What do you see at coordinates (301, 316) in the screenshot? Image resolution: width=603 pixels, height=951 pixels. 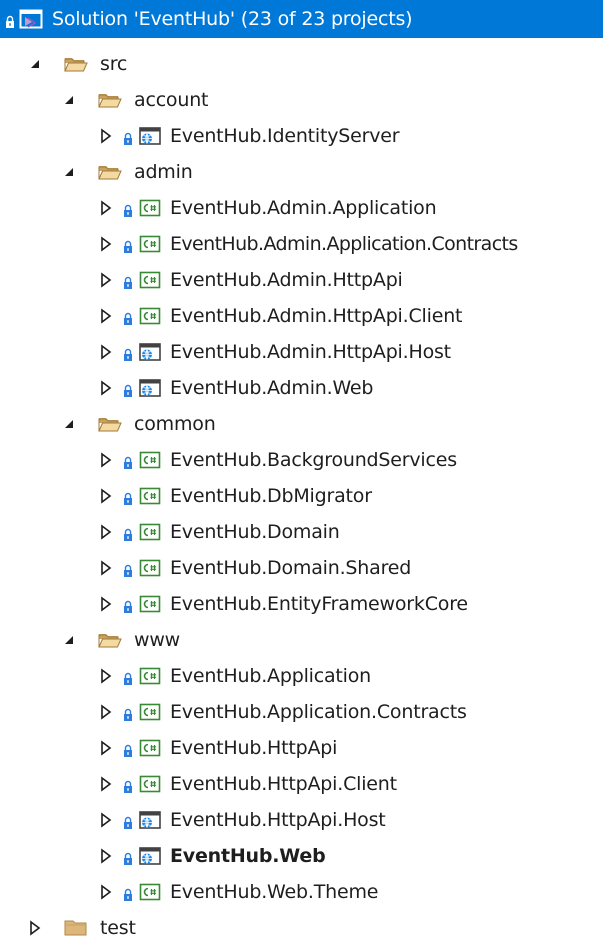 I see `project-row-admin-httpapi-client: EventHub.Admin.HttpApi.Client` at bounding box center [301, 316].